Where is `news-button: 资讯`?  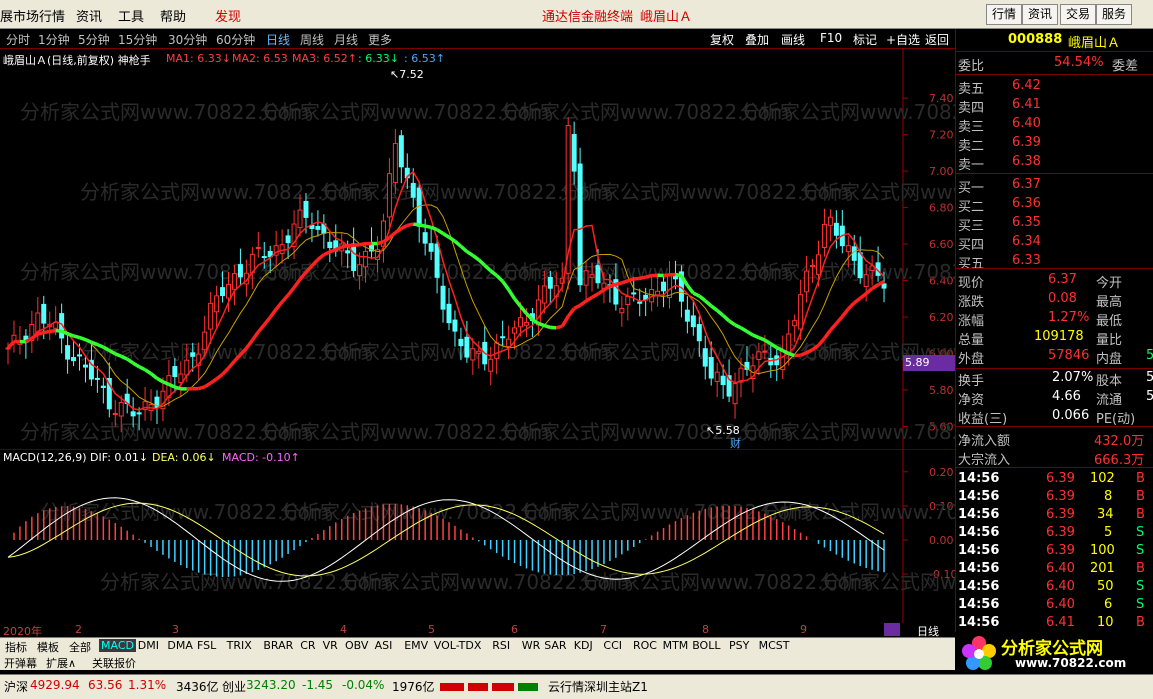
news-button: 资讯 is located at coordinates (1040, 14).